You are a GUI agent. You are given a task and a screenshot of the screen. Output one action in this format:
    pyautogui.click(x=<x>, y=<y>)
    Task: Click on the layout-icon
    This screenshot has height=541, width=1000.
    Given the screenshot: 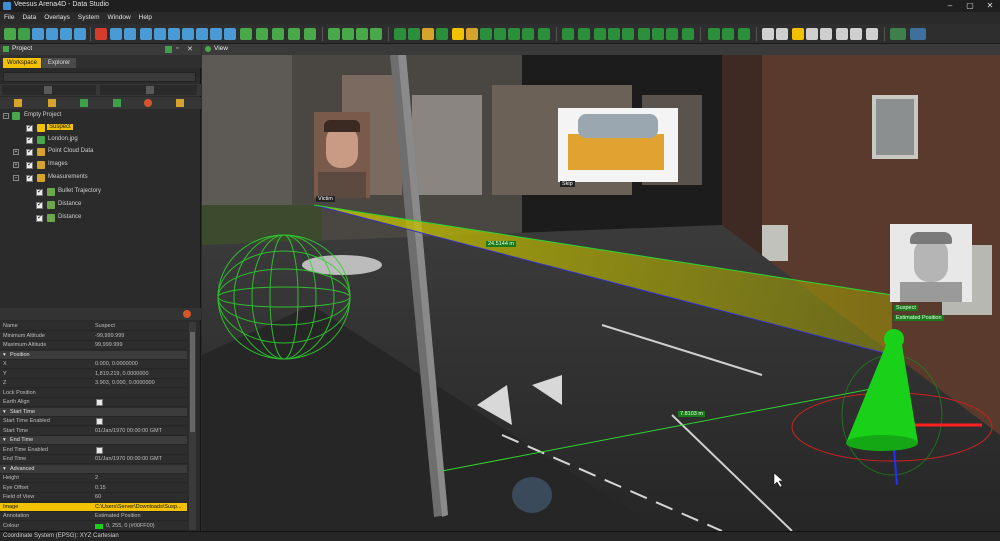 What is the action you would take?
    pyautogui.click(x=898, y=34)
    